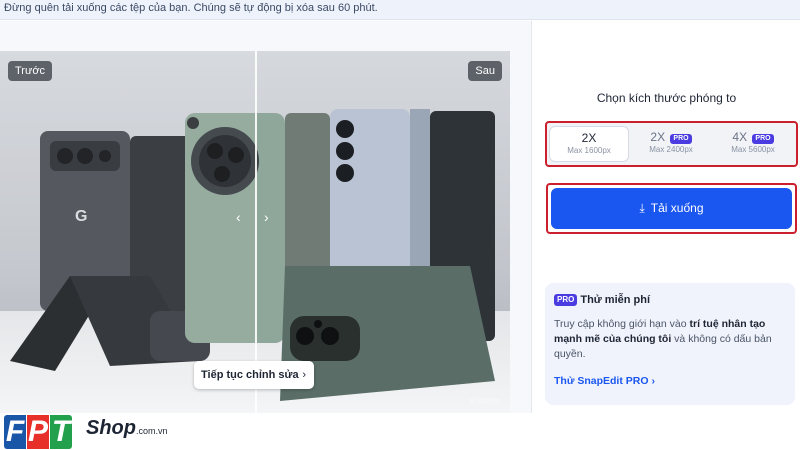 The width and height of the screenshot is (800, 450). I want to click on compare-slider-handle, so click(256, 232).